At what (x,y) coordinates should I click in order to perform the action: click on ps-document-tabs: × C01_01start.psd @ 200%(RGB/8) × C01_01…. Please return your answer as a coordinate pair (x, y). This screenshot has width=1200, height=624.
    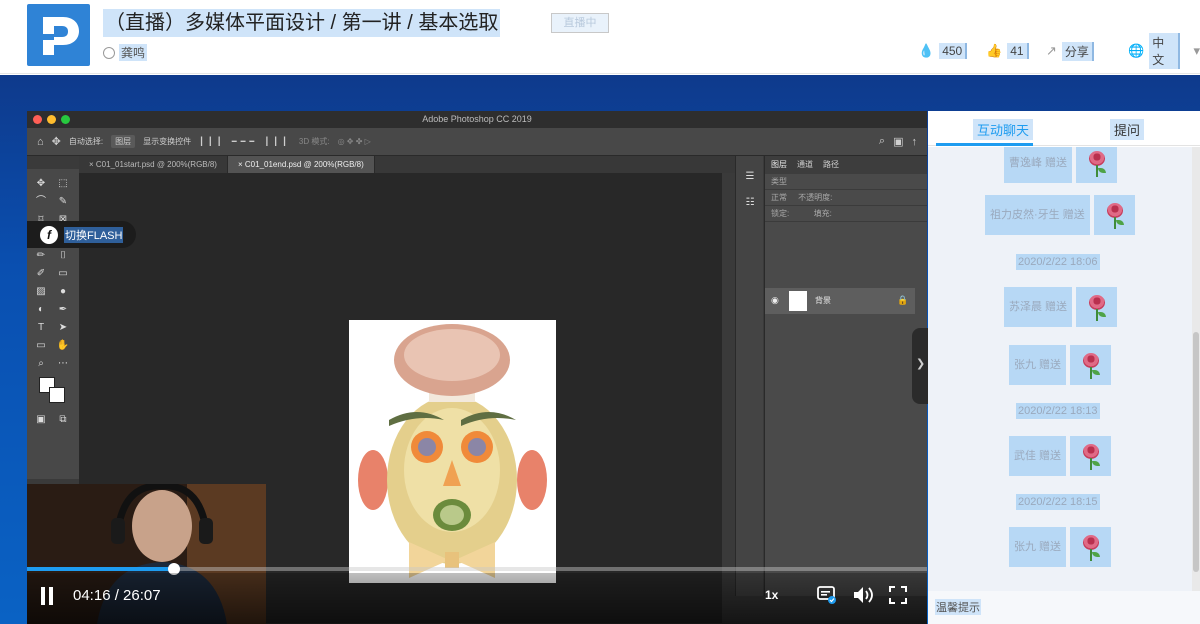
    Looking at the image, I should click on (407, 164).